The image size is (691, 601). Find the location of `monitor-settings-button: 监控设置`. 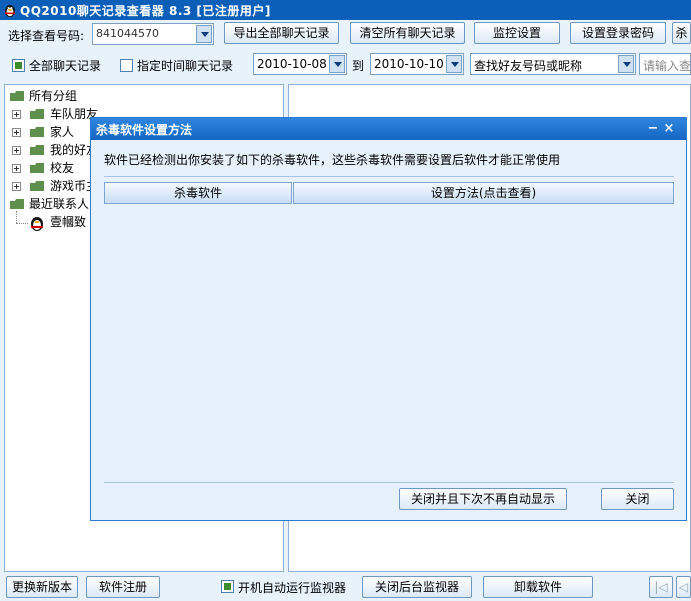

monitor-settings-button: 监控设置 is located at coordinates (517, 33).